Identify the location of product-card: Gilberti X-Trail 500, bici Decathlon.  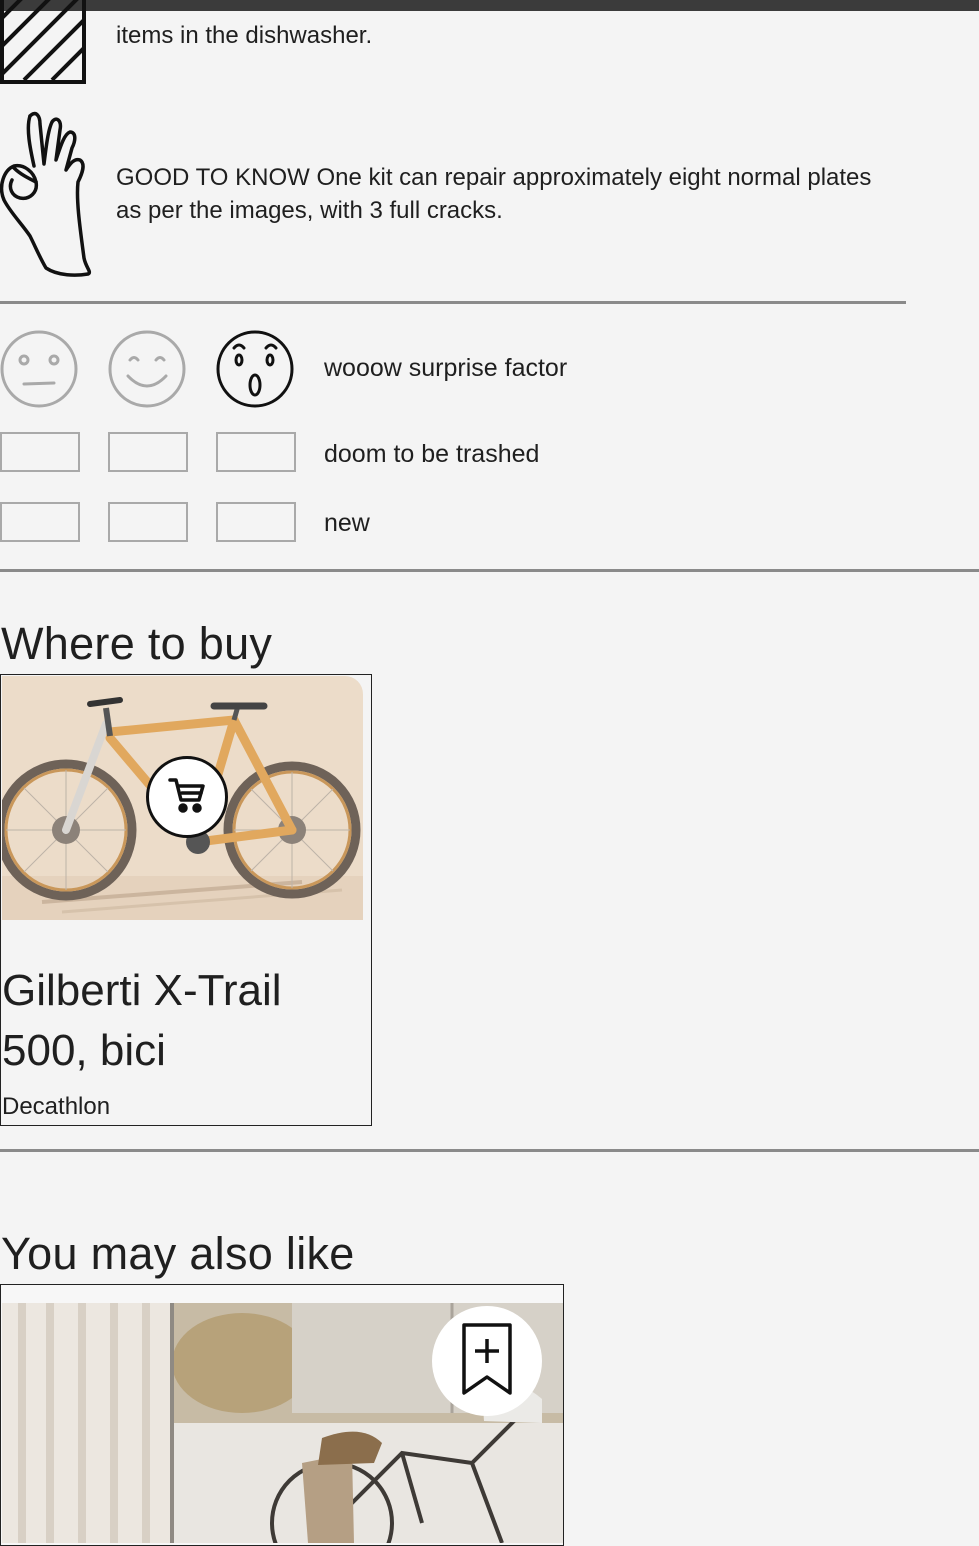
(186, 900).